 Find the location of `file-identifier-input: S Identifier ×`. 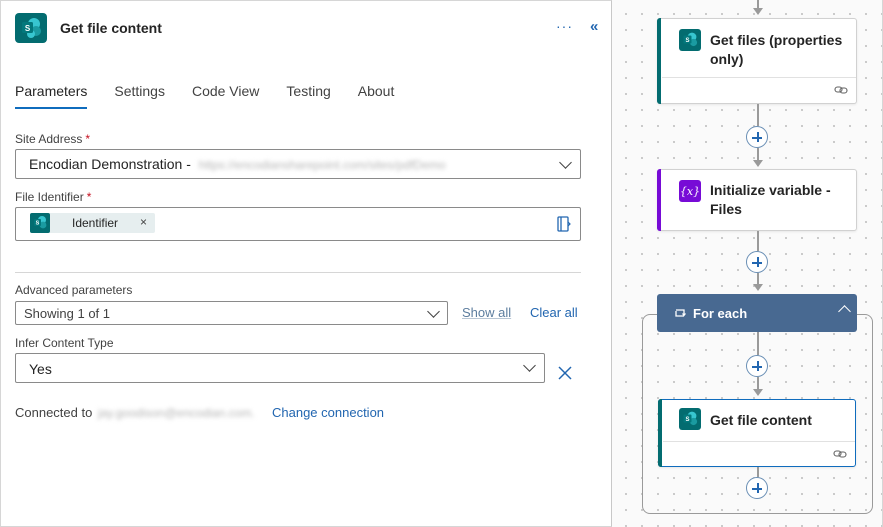

file-identifier-input: S Identifier × is located at coordinates (298, 224).